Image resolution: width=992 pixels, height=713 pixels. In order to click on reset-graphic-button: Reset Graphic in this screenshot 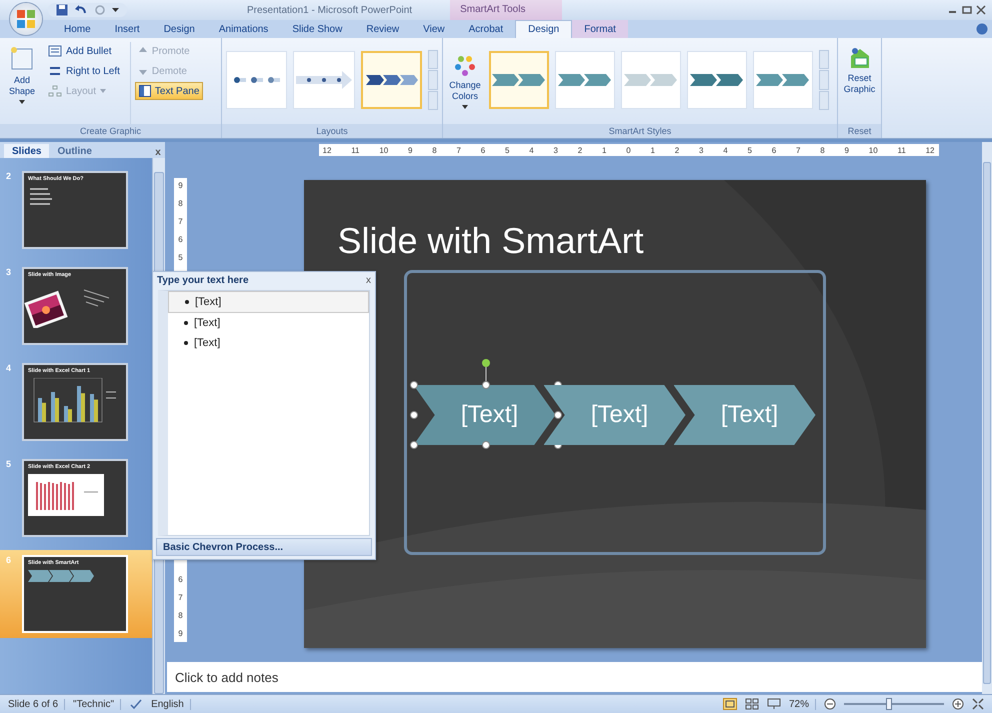, I will do `click(859, 83)`.